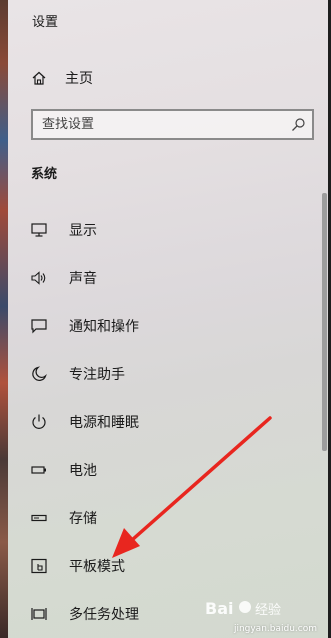  What do you see at coordinates (168, 422) in the screenshot?
I see `nav-item-power-sleep: 电源和睡眠` at bounding box center [168, 422].